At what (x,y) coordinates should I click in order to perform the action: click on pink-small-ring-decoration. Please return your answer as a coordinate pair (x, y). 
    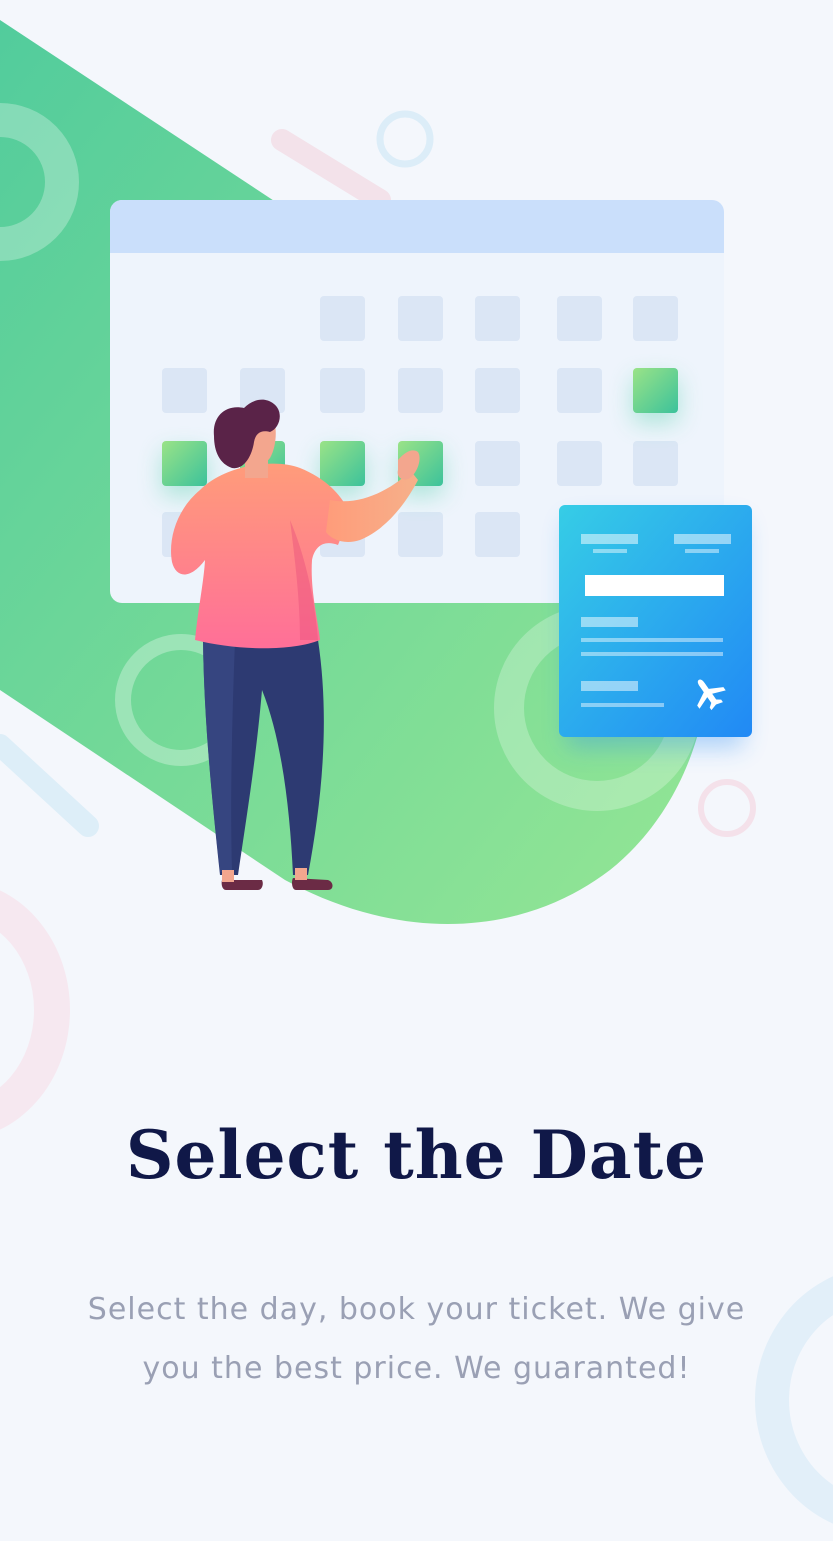
    Looking at the image, I should click on (727, 808).